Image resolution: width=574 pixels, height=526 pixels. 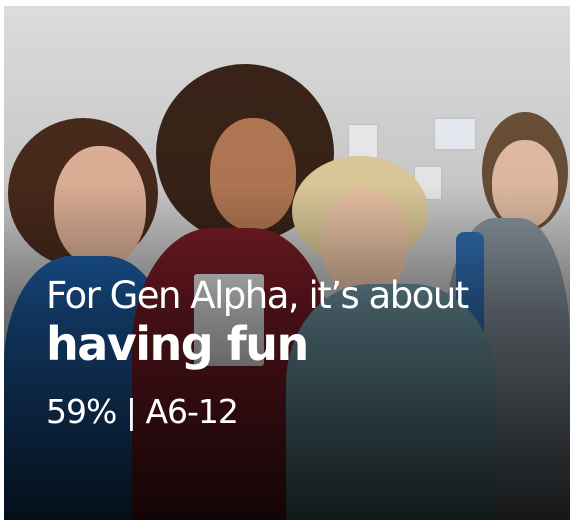 What do you see at coordinates (257, 295) in the screenshot?
I see `headline-line-1: For Gen Alpha, it’s about` at bounding box center [257, 295].